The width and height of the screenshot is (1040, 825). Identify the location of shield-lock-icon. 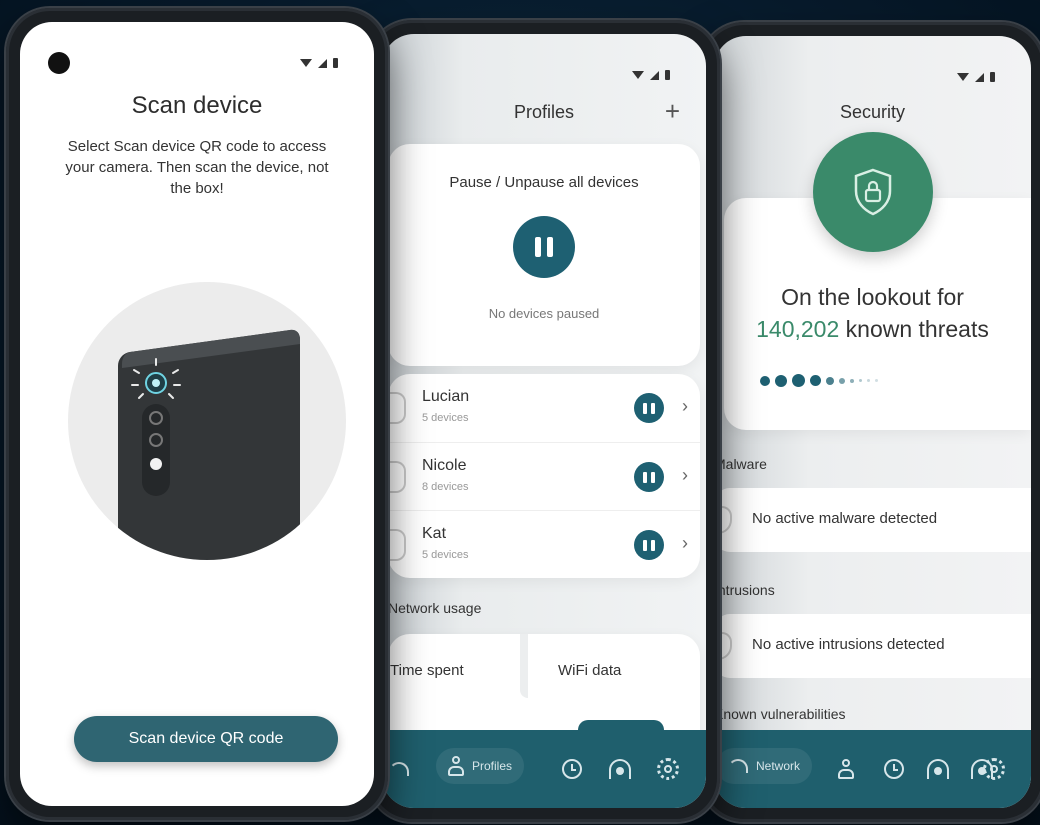
(872, 192).